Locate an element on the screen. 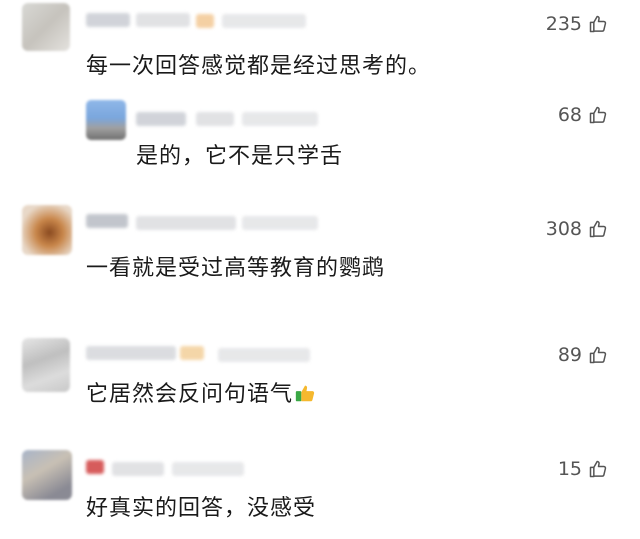 The width and height of the screenshot is (640, 539). comment-text-row: 它居然会反问句语气 is located at coordinates (201, 392).